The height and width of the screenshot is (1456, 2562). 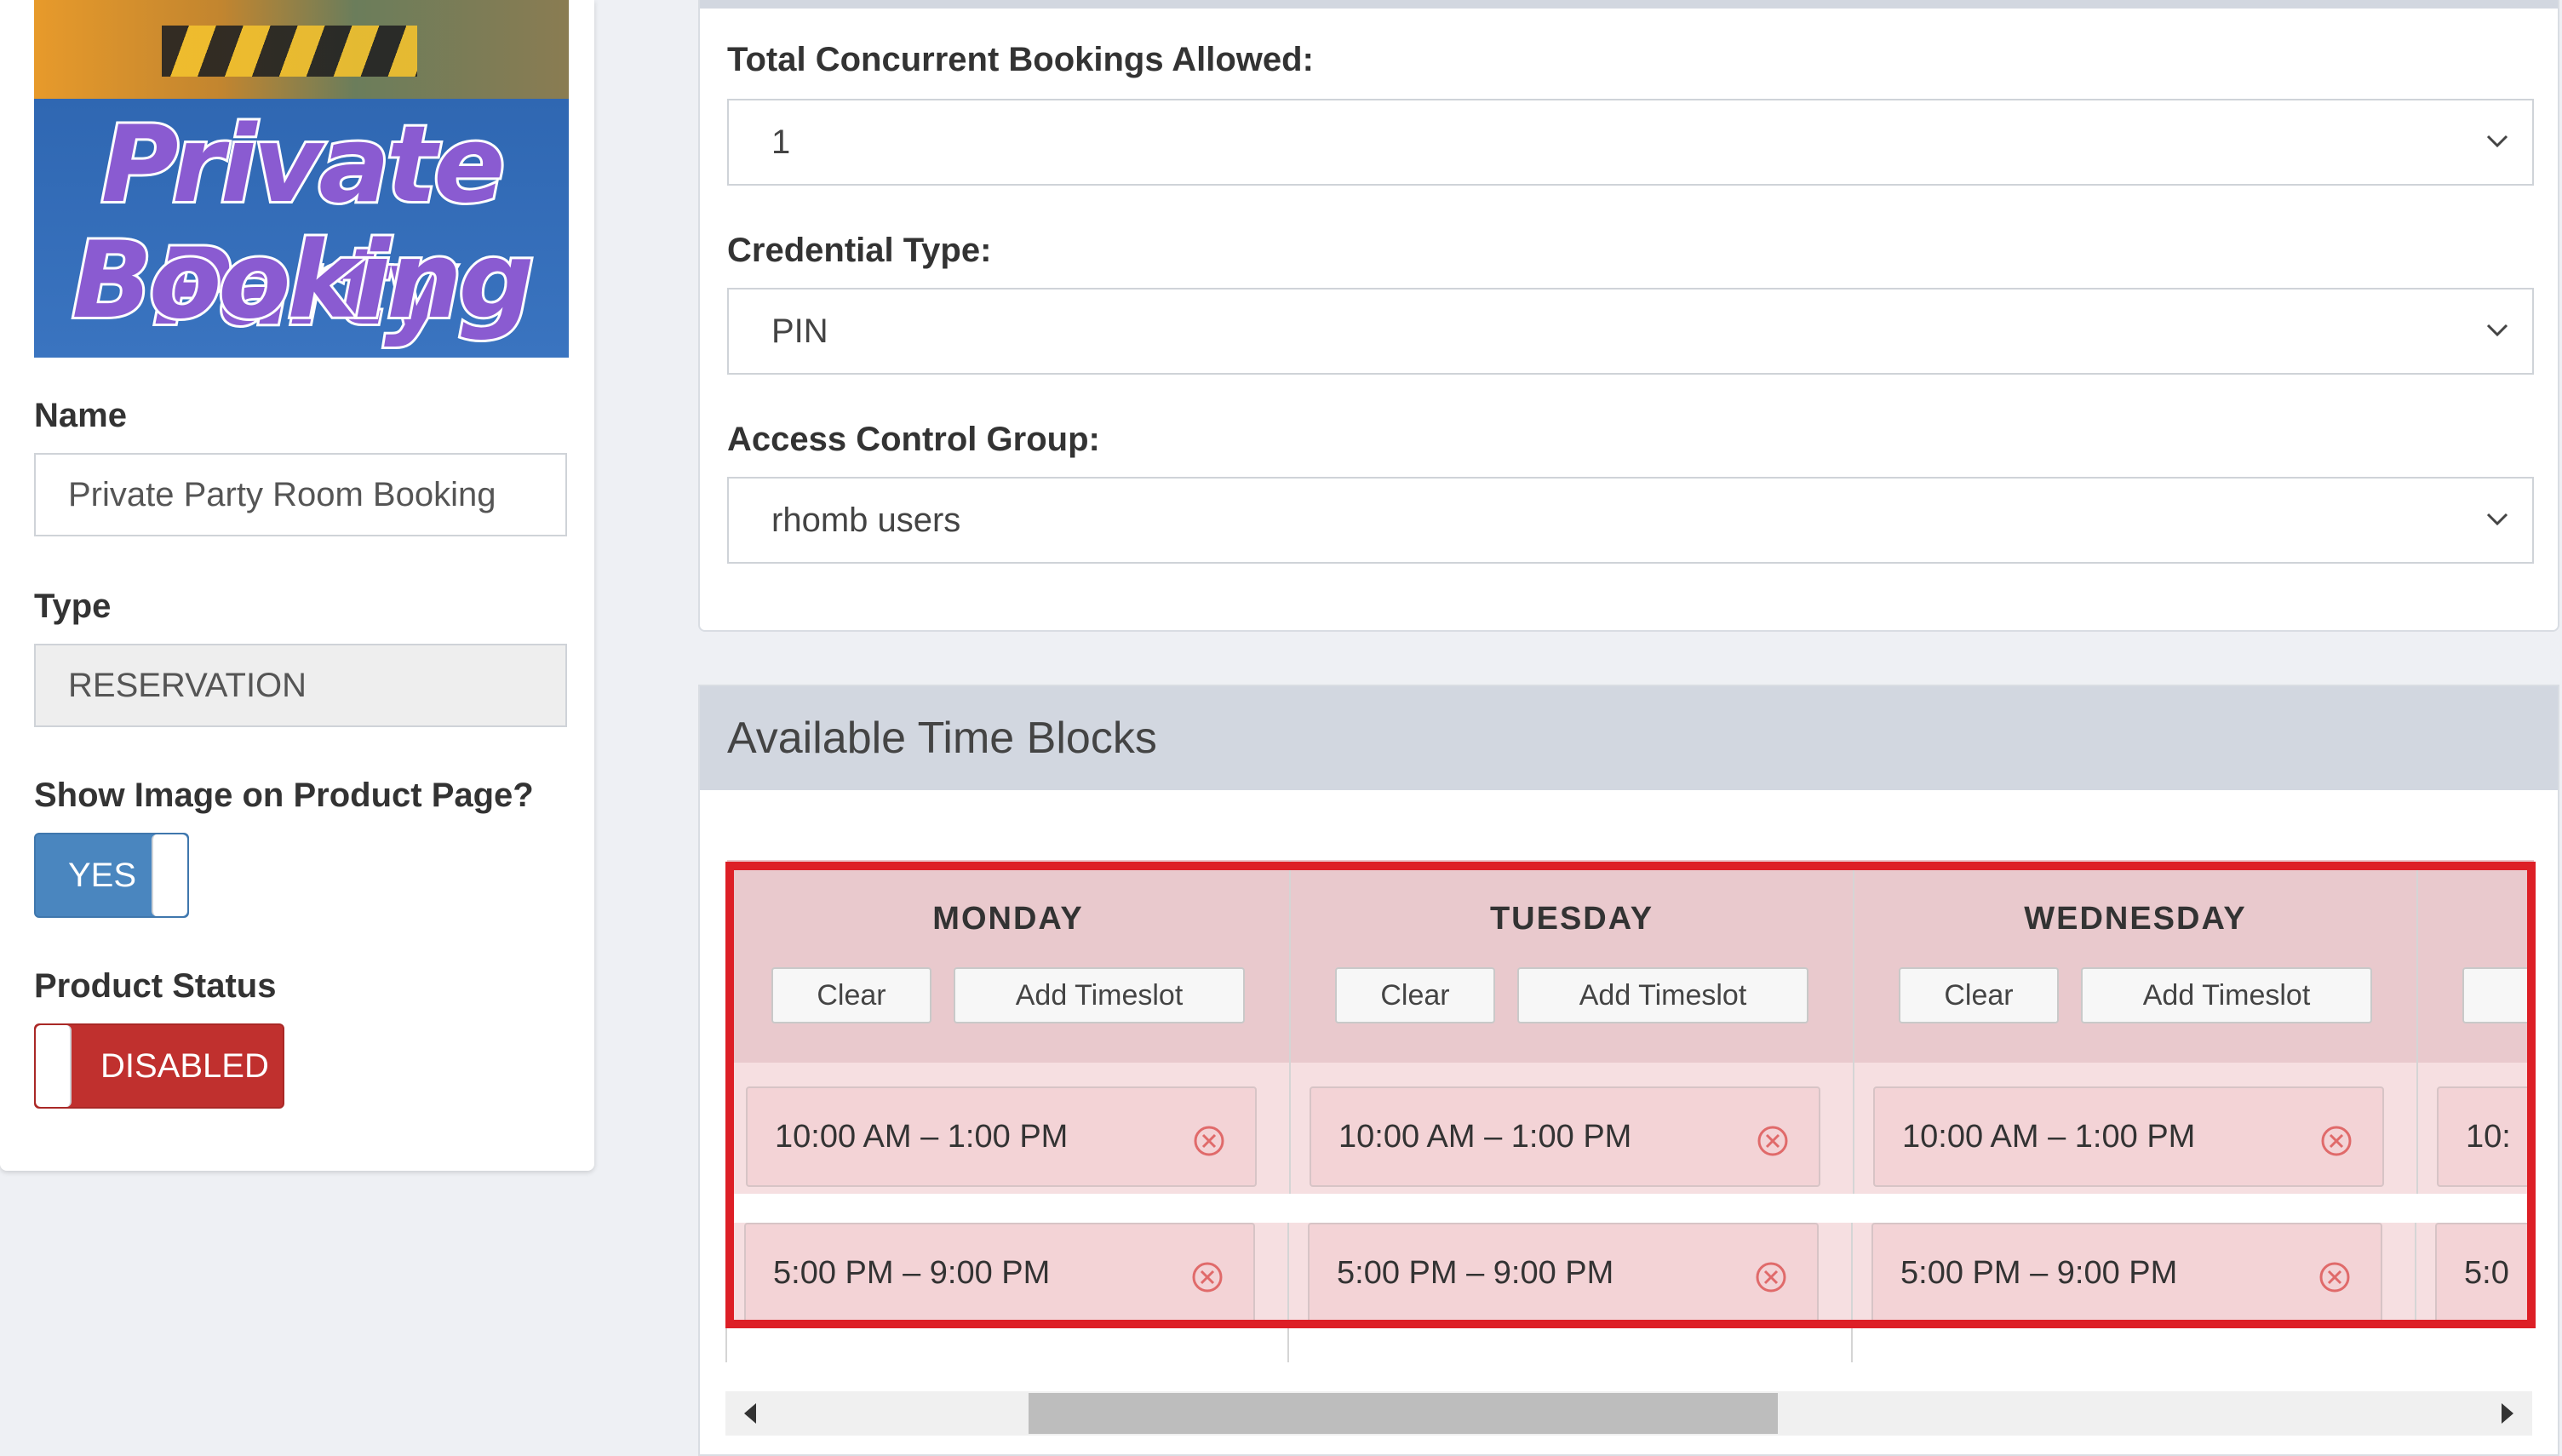 What do you see at coordinates (1021, 59) in the screenshot?
I see `concurrent-bookings-label: Total Concurrent Bookings Allowed:` at bounding box center [1021, 59].